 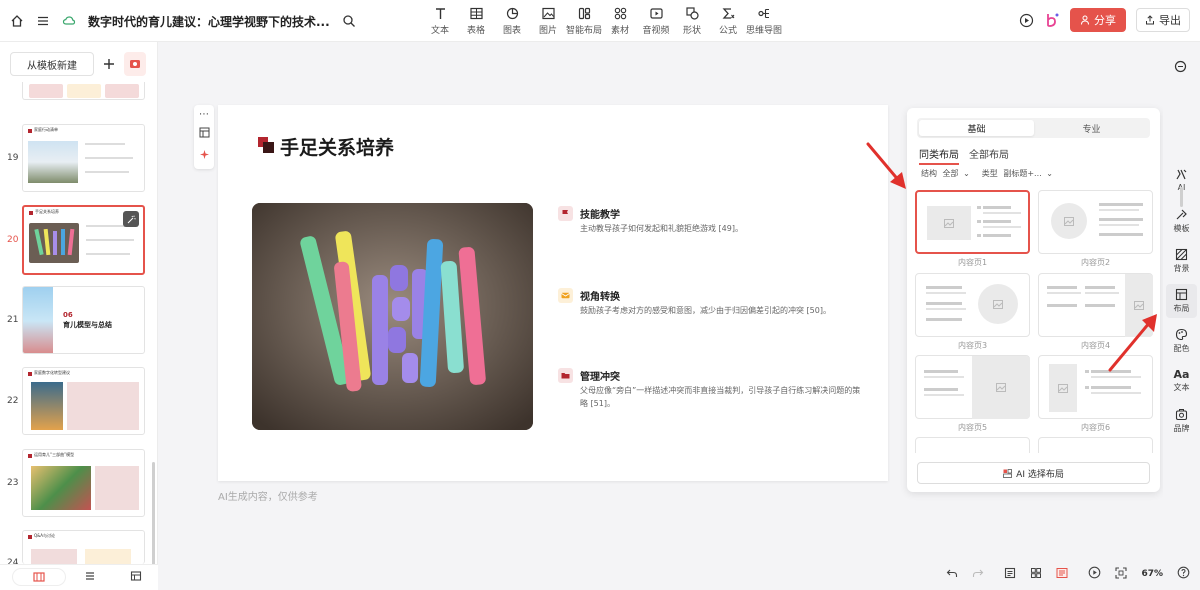 What do you see at coordinates (727, 31) in the screenshot?
I see `tool-label: 公式` at bounding box center [727, 31].